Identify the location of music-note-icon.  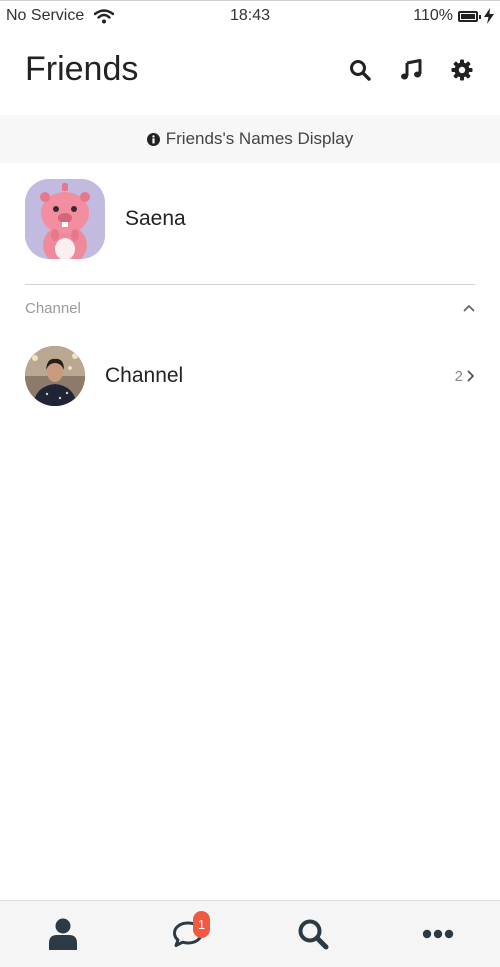
(411, 69).